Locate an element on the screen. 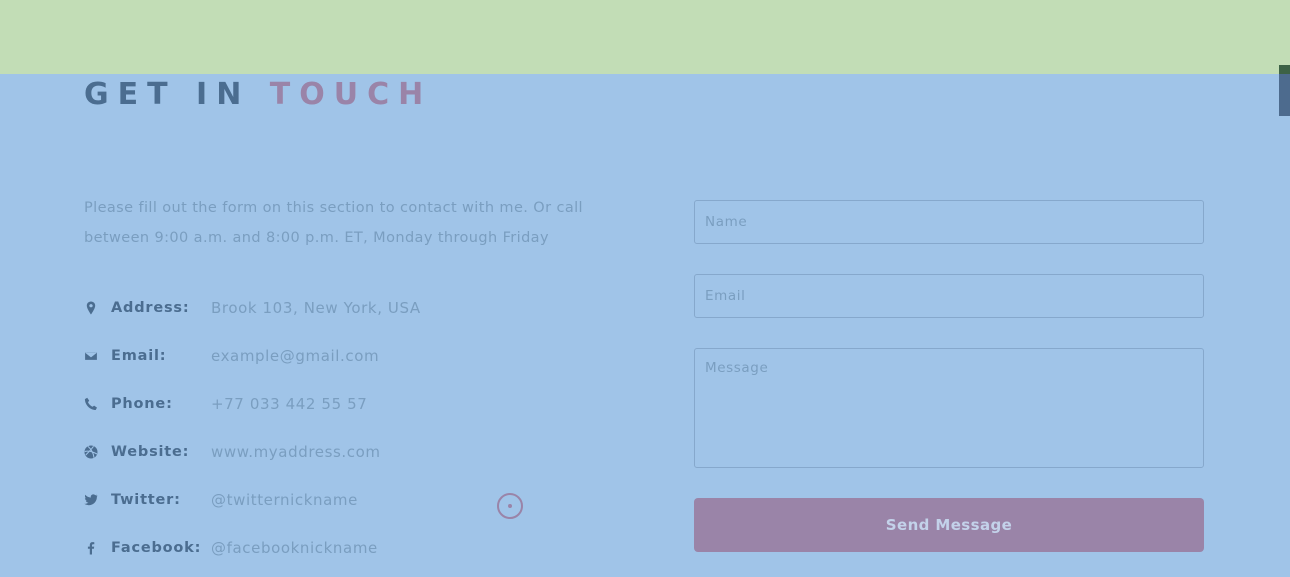 This screenshot has height=577, width=1290. title-part-1: GET IN is located at coordinates (167, 94).